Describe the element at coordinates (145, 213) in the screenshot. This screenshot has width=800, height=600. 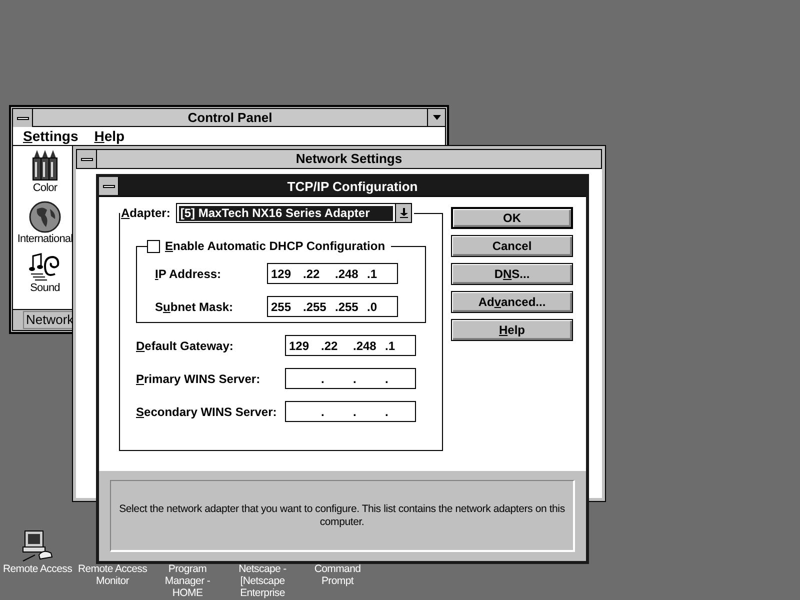
I see `adapter-label: Adapter:` at that location.